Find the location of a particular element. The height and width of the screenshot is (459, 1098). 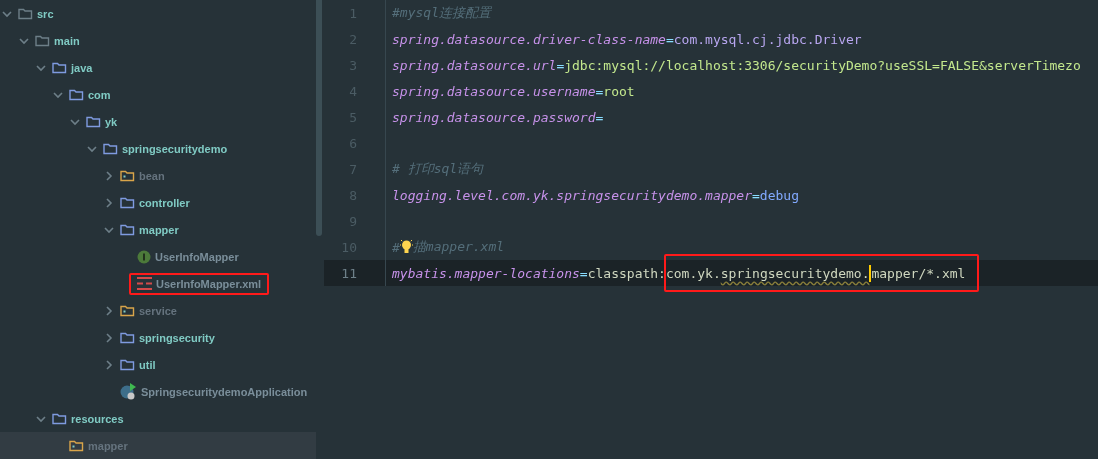

tree-item: controller is located at coordinates (157, 202).